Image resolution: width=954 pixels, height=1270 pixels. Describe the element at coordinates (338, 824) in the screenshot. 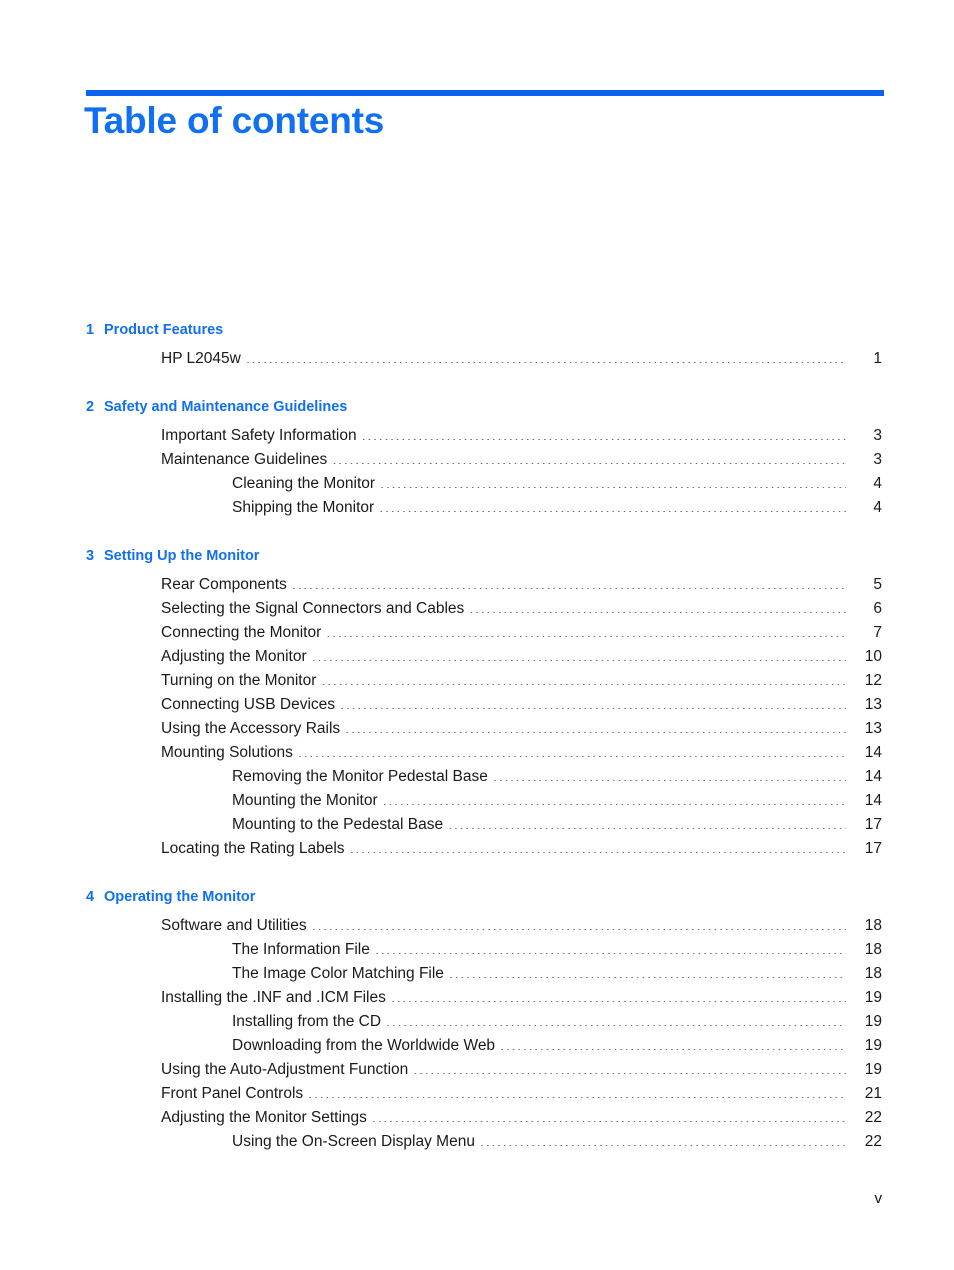

I see `toc-entry-label: Mounting to the Pedestal Base` at that location.